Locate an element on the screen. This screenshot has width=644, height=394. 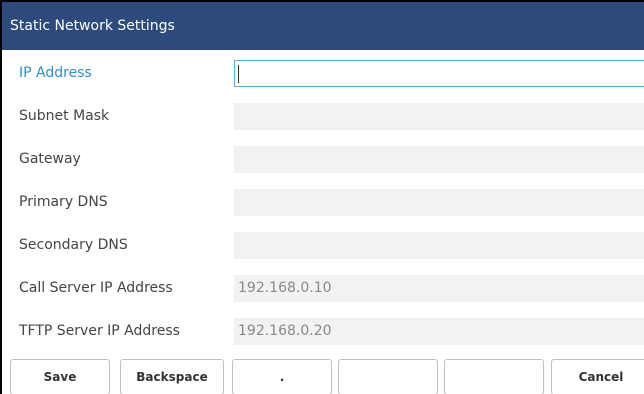
field-row-secondary-dns: Secondary DNS is located at coordinates (323, 245).